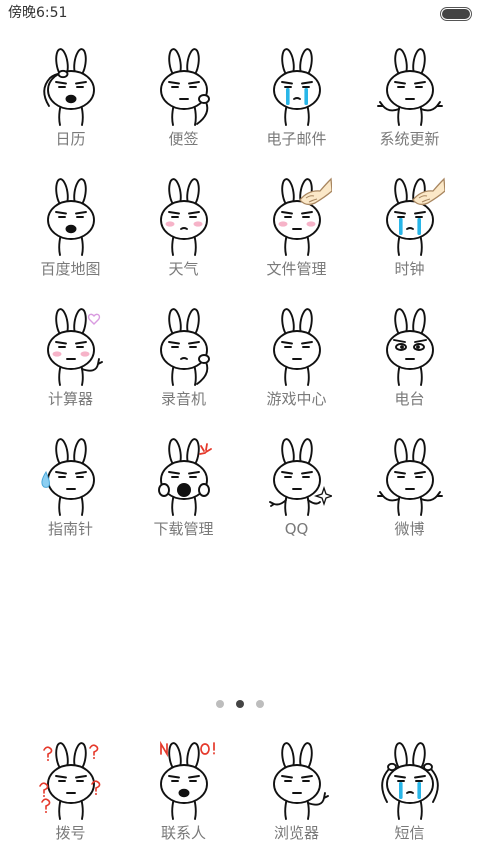 The image size is (480, 853). I want to click on app-weibo: 微博, so click(409, 501).